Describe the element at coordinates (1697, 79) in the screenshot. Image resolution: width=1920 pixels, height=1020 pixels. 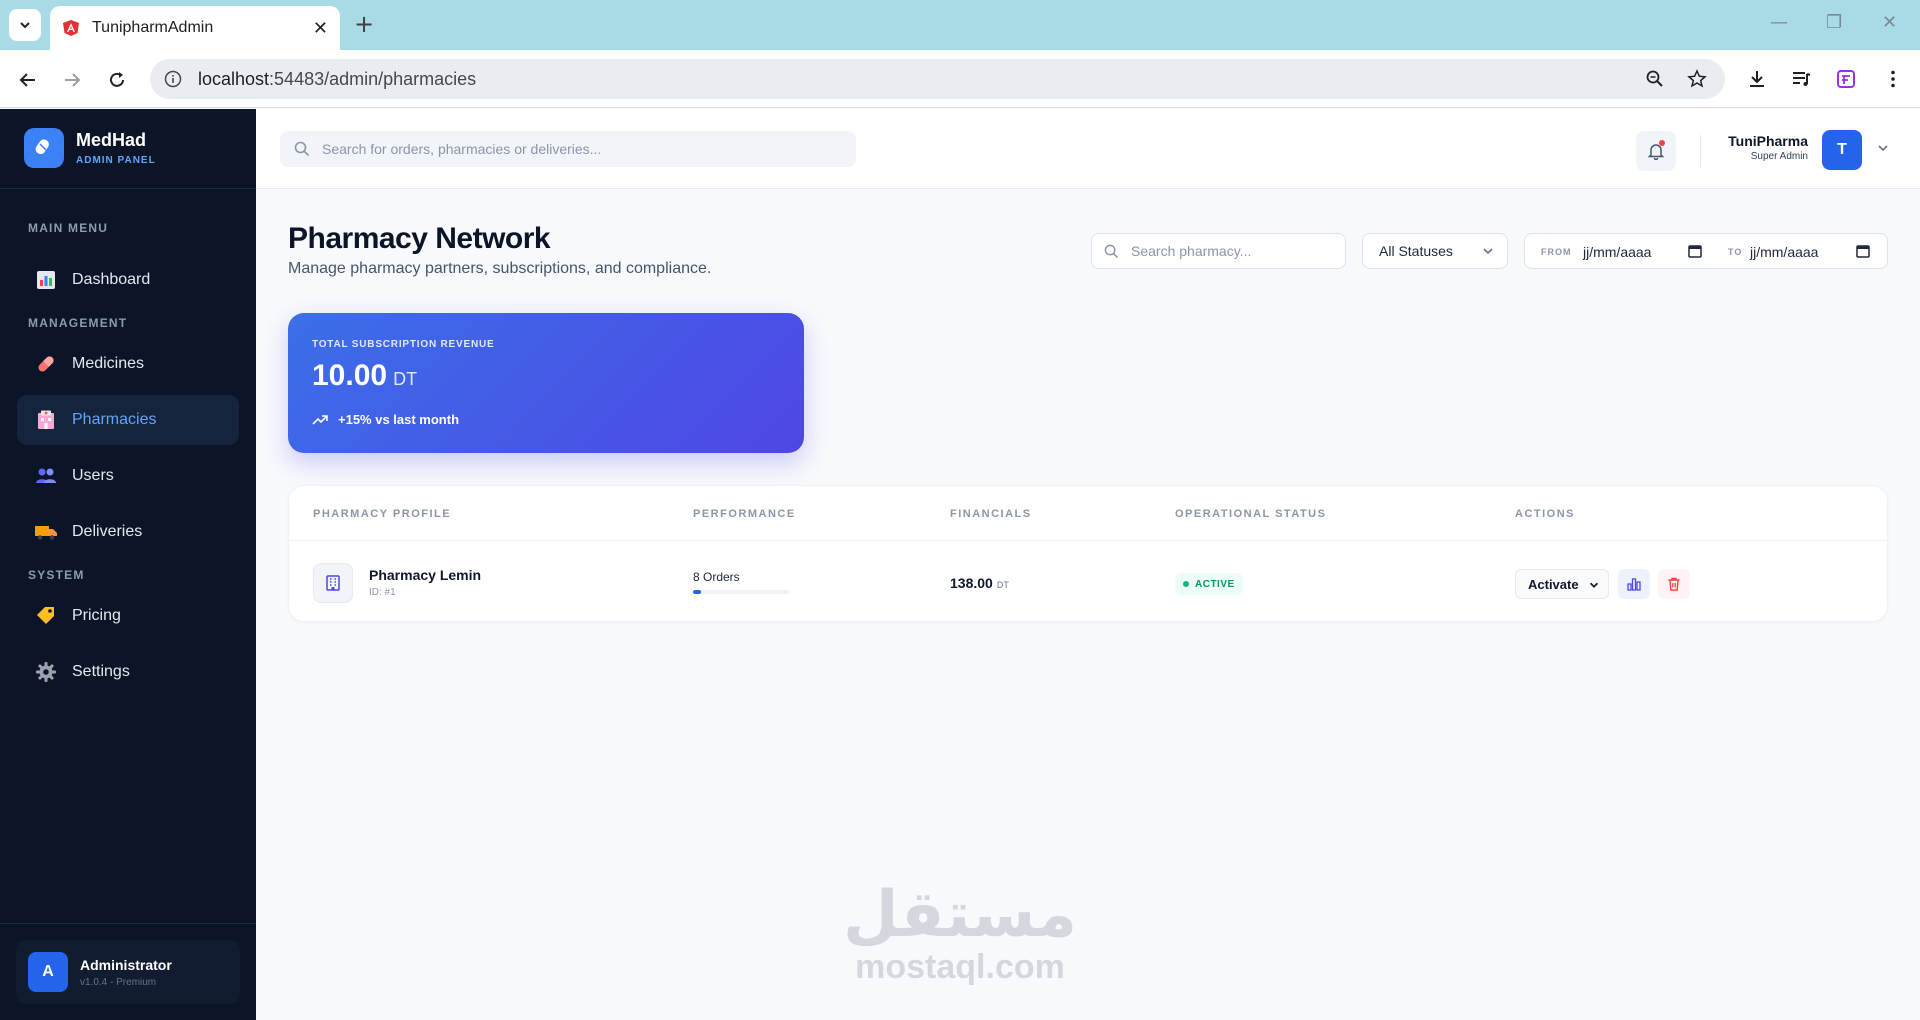
I see `star-icon` at that location.